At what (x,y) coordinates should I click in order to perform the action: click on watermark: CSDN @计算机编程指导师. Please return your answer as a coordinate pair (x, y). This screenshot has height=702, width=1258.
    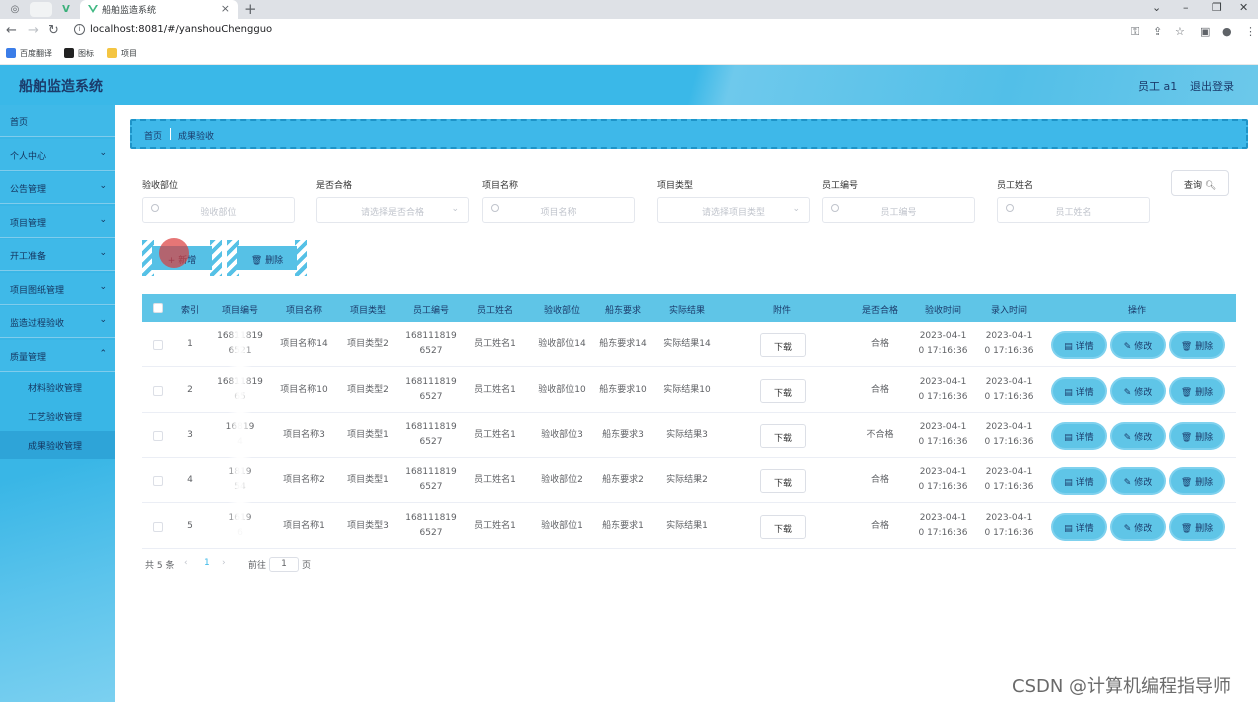
    Looking at the image, I should click on (1122, 686).